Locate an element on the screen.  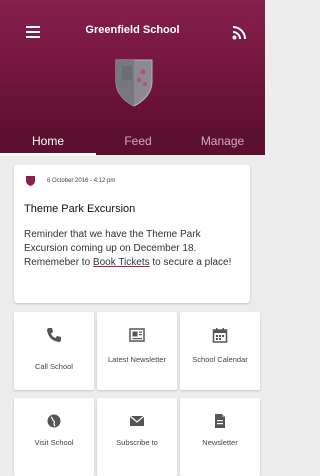
calendar-icon is located at coordinates (220, 335).